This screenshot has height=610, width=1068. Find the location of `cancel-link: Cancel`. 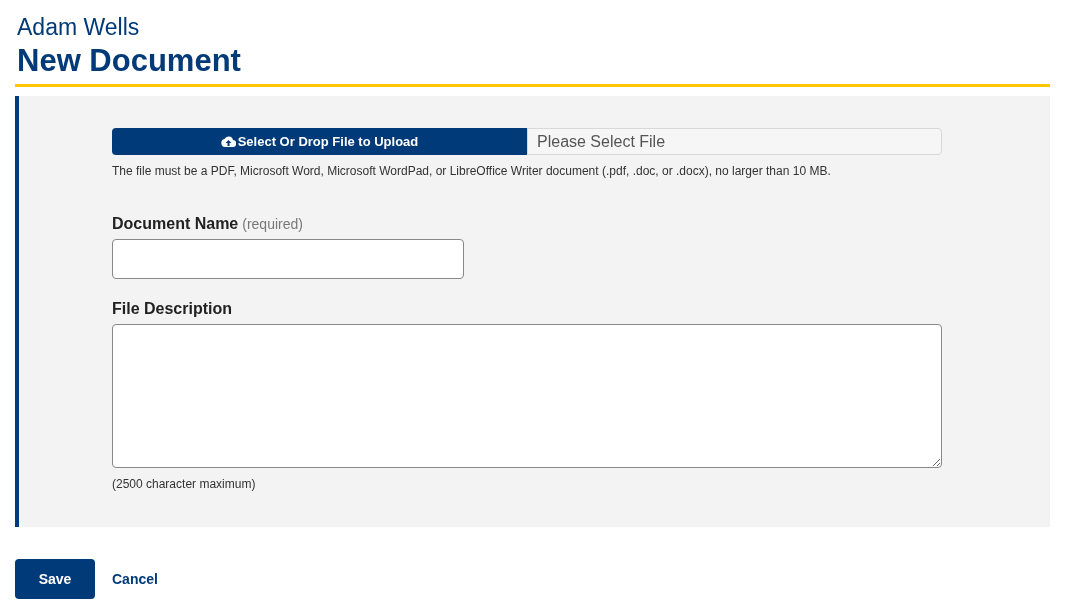

cancel-link: Cancel is located at coordinates (135, 579).